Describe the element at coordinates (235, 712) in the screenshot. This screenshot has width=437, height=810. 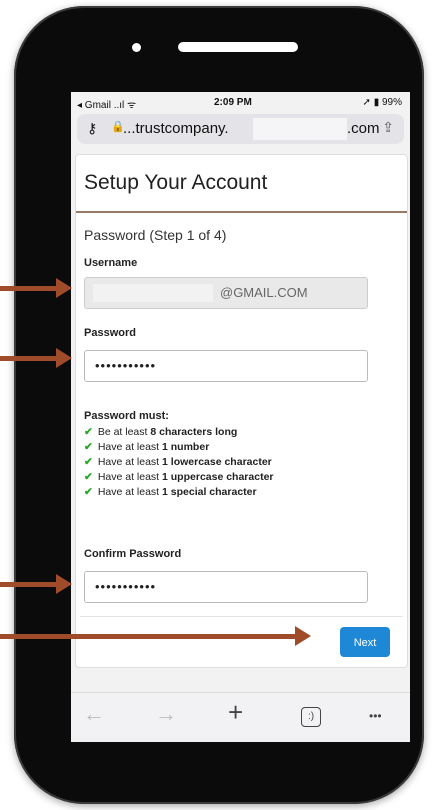
I see `new-tab-icon: +` at that location.